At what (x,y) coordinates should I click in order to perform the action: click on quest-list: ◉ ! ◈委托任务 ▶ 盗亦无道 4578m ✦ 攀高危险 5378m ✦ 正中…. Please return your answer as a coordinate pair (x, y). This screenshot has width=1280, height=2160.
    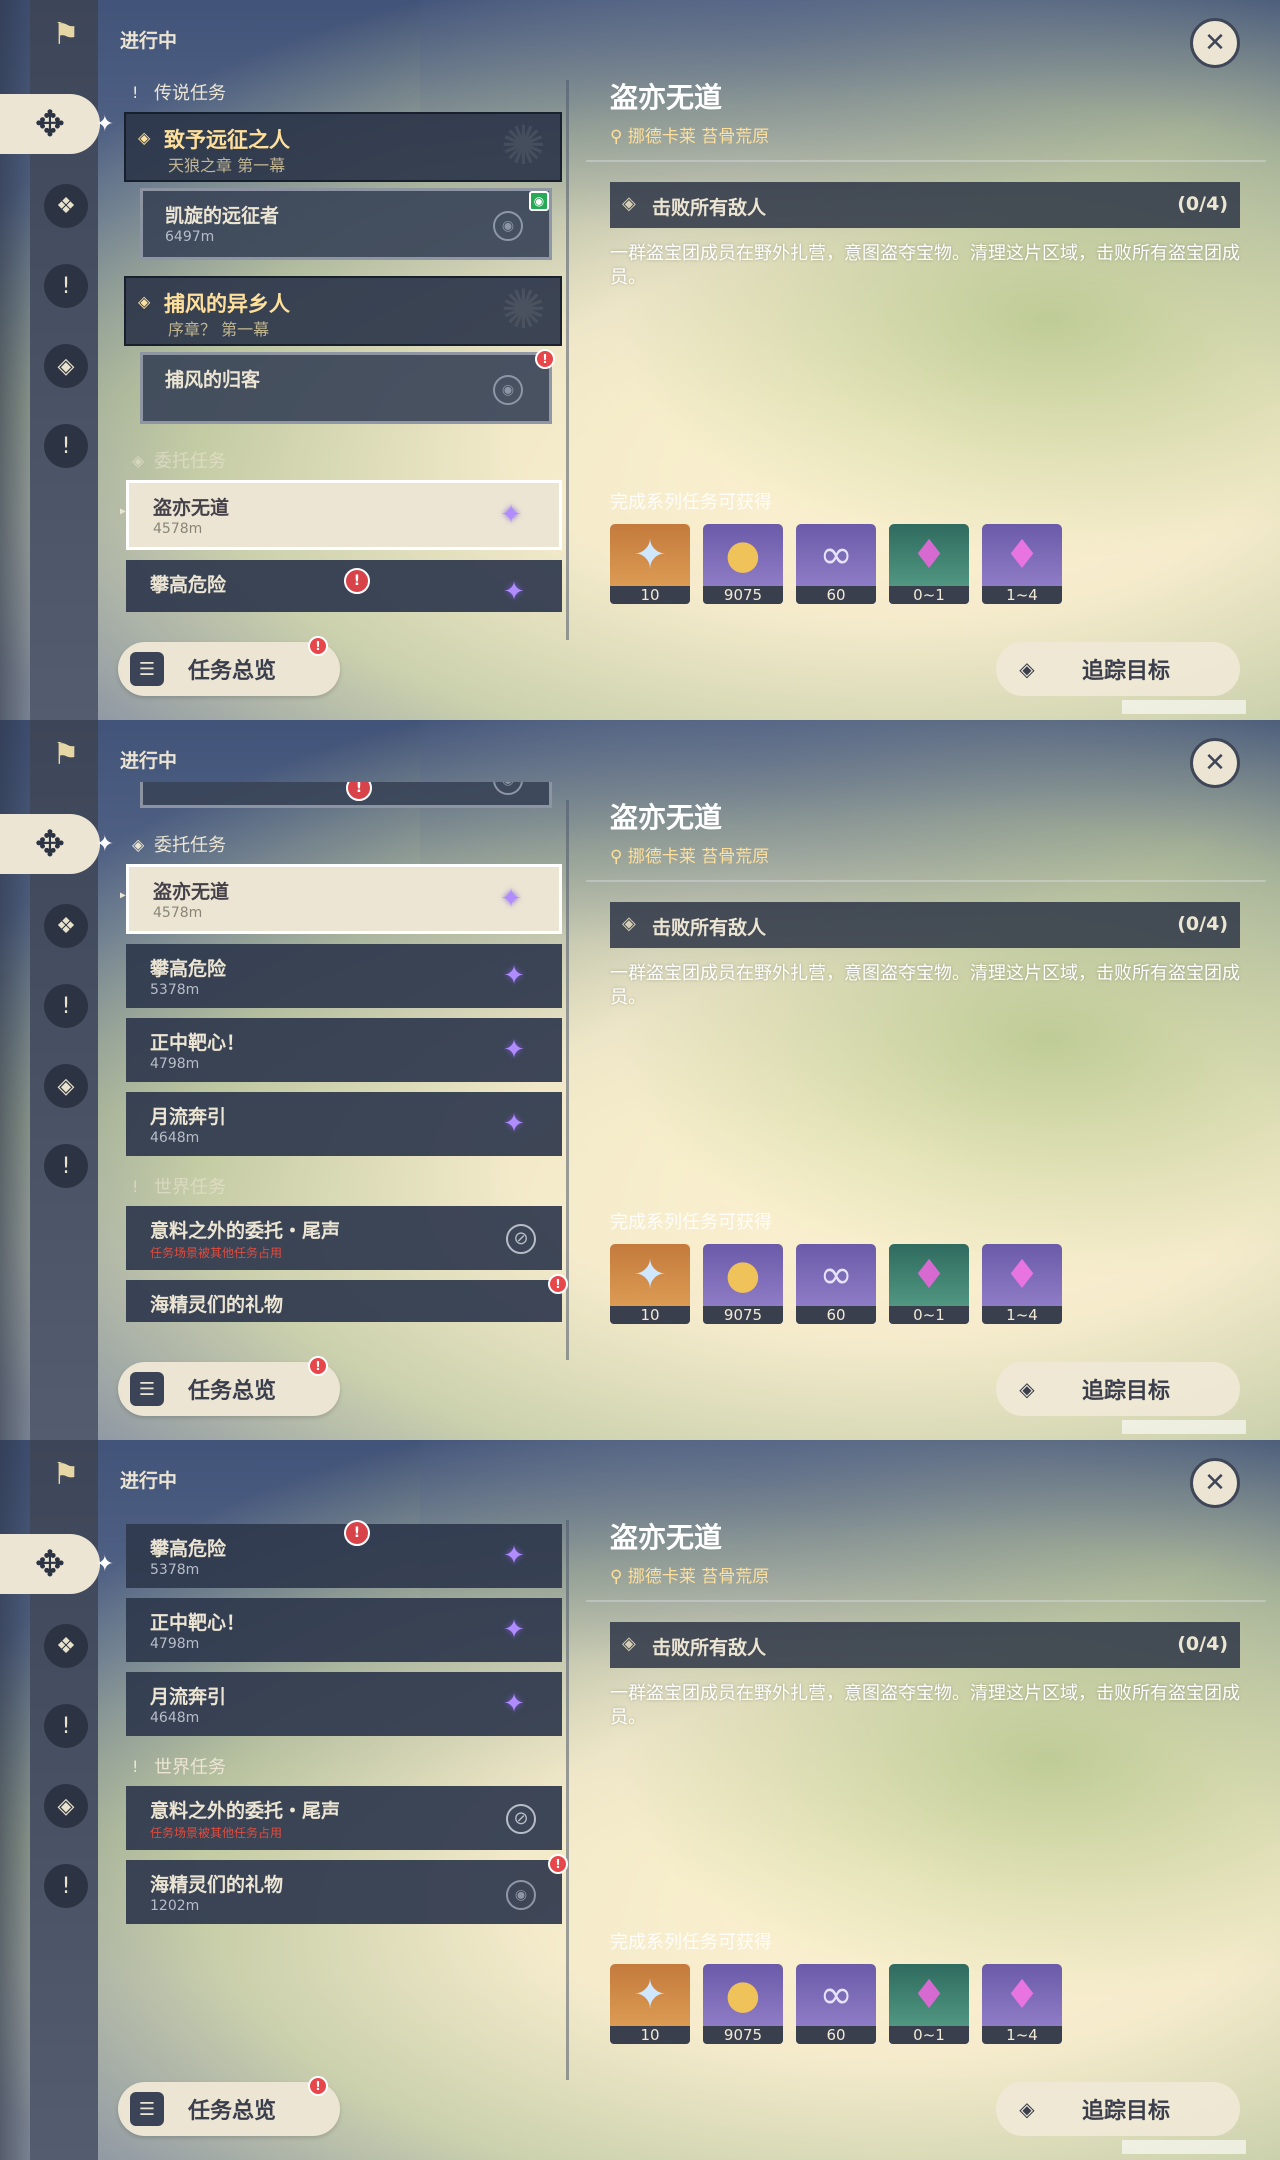
    Looking at the image, I should click on (344, 1052).